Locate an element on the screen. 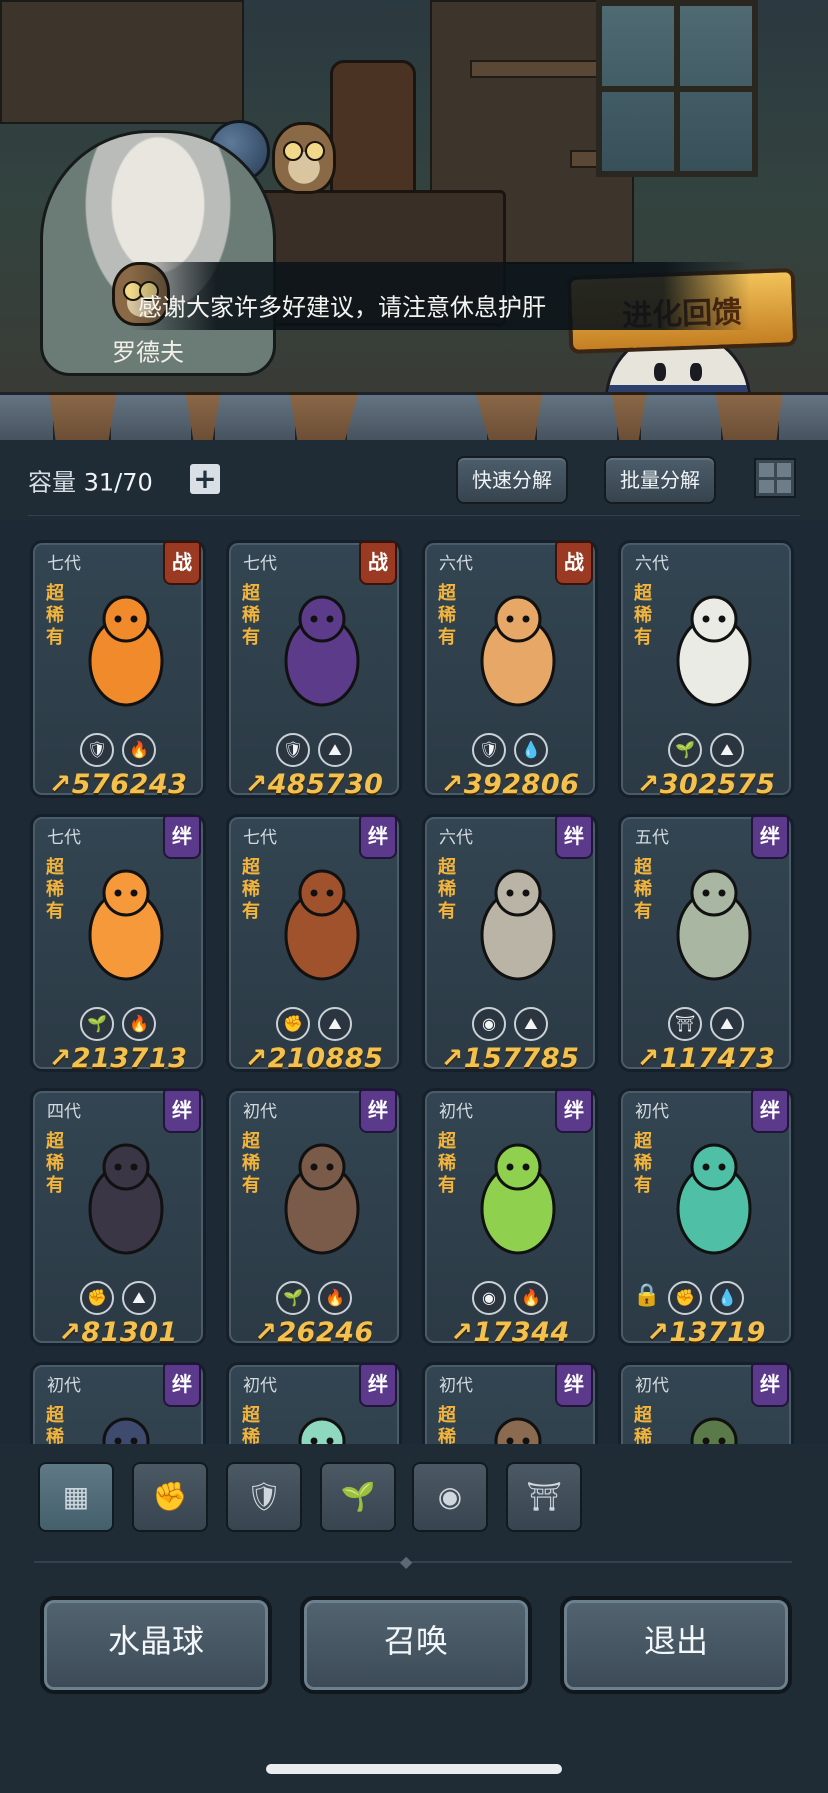 This screenshot has width=828, height=1793. filter-tab-eye: ◉ is located at coordinates (450, 1497).